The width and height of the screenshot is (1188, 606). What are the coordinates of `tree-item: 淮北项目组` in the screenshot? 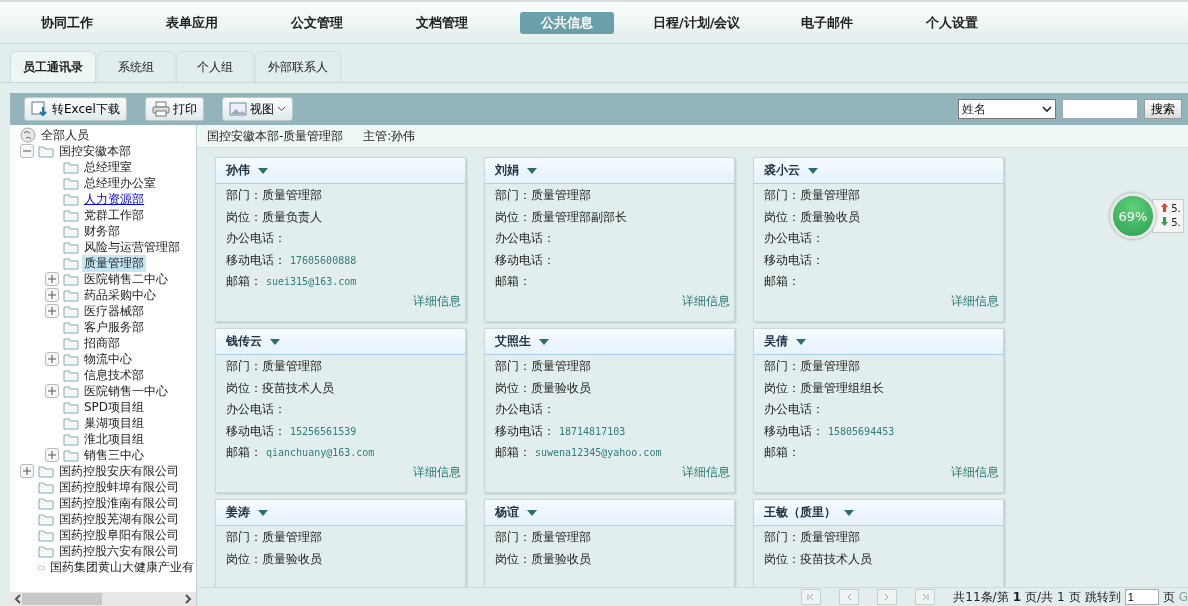 It's located at (114, 439).